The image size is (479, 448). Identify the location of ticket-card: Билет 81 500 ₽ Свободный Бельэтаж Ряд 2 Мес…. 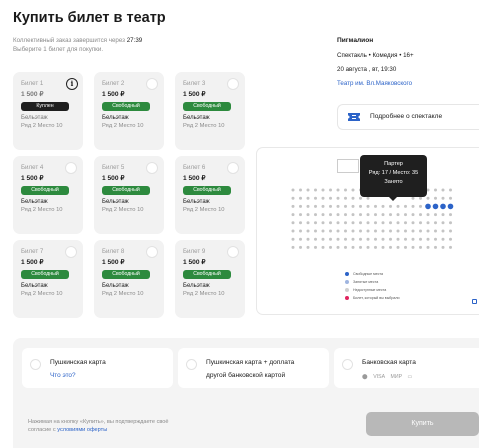
(129, 279).